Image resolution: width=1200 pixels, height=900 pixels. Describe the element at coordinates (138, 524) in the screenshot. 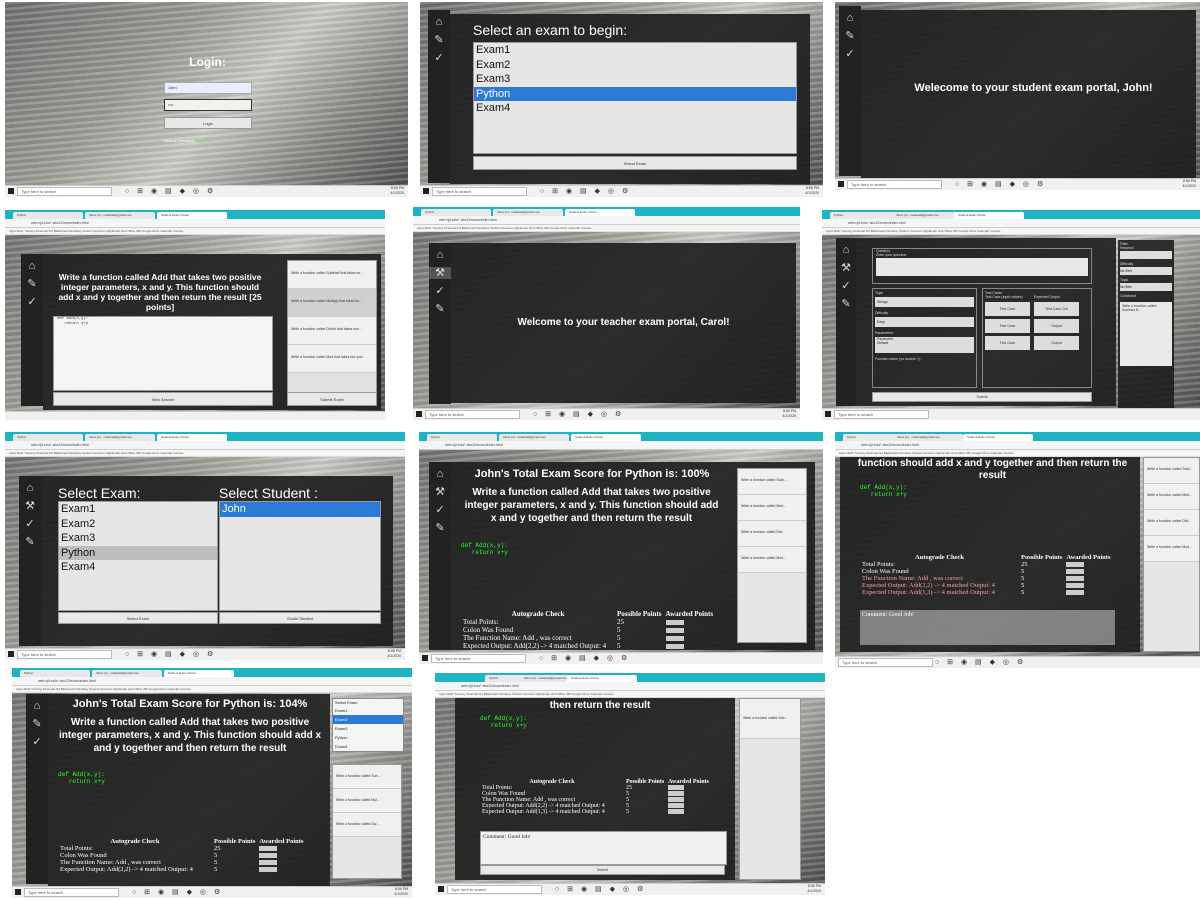

I see `exam-list-item: Exam2` at that location.